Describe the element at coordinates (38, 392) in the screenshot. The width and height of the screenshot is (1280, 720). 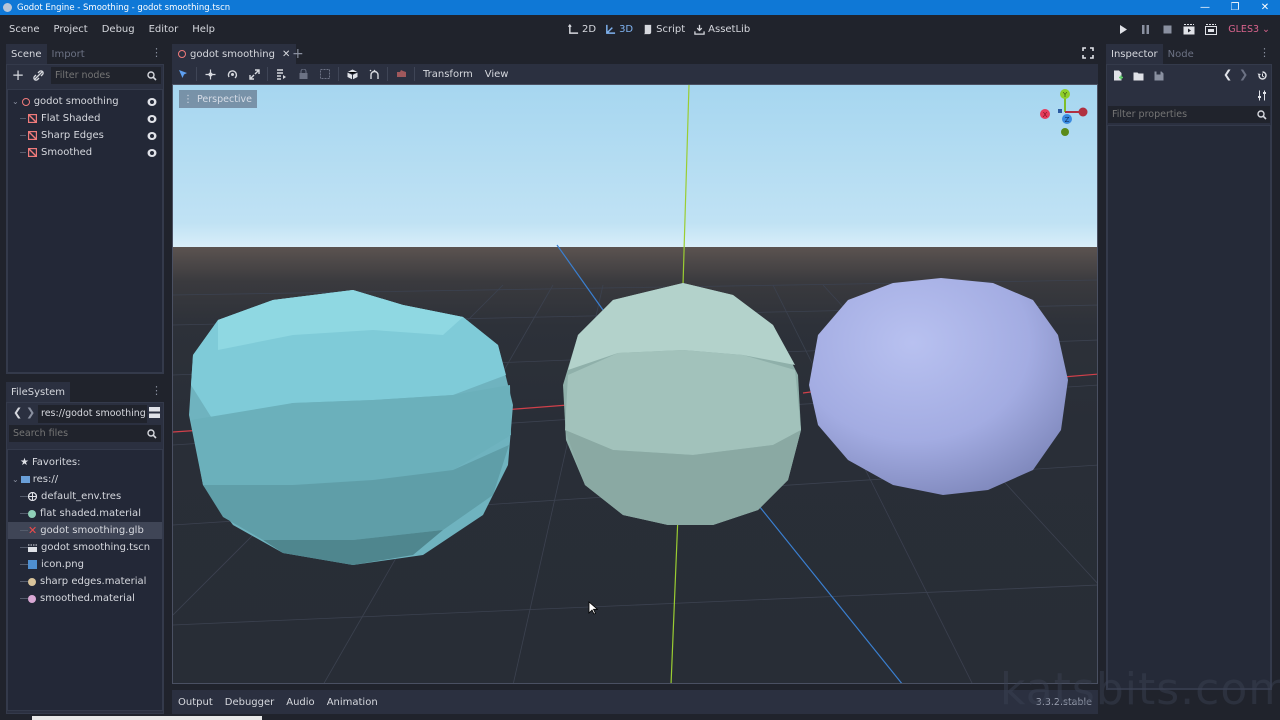
I see `tab-filesystem: FileSystem` at that location.